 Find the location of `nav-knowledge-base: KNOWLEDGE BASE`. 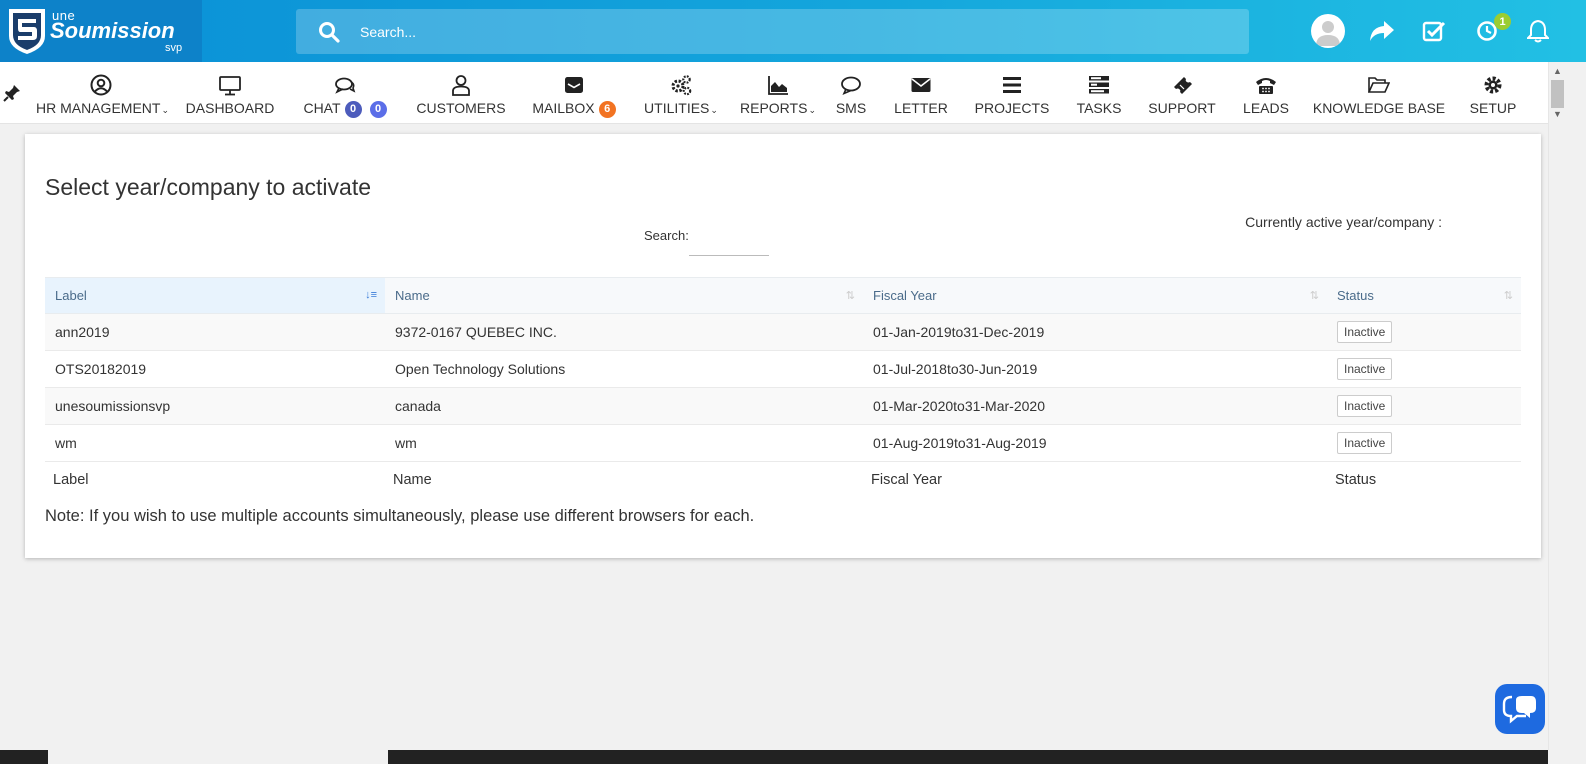

nav-knowledge-base: KNOWLEDGE BASE is located at coordinates (1379, 93).